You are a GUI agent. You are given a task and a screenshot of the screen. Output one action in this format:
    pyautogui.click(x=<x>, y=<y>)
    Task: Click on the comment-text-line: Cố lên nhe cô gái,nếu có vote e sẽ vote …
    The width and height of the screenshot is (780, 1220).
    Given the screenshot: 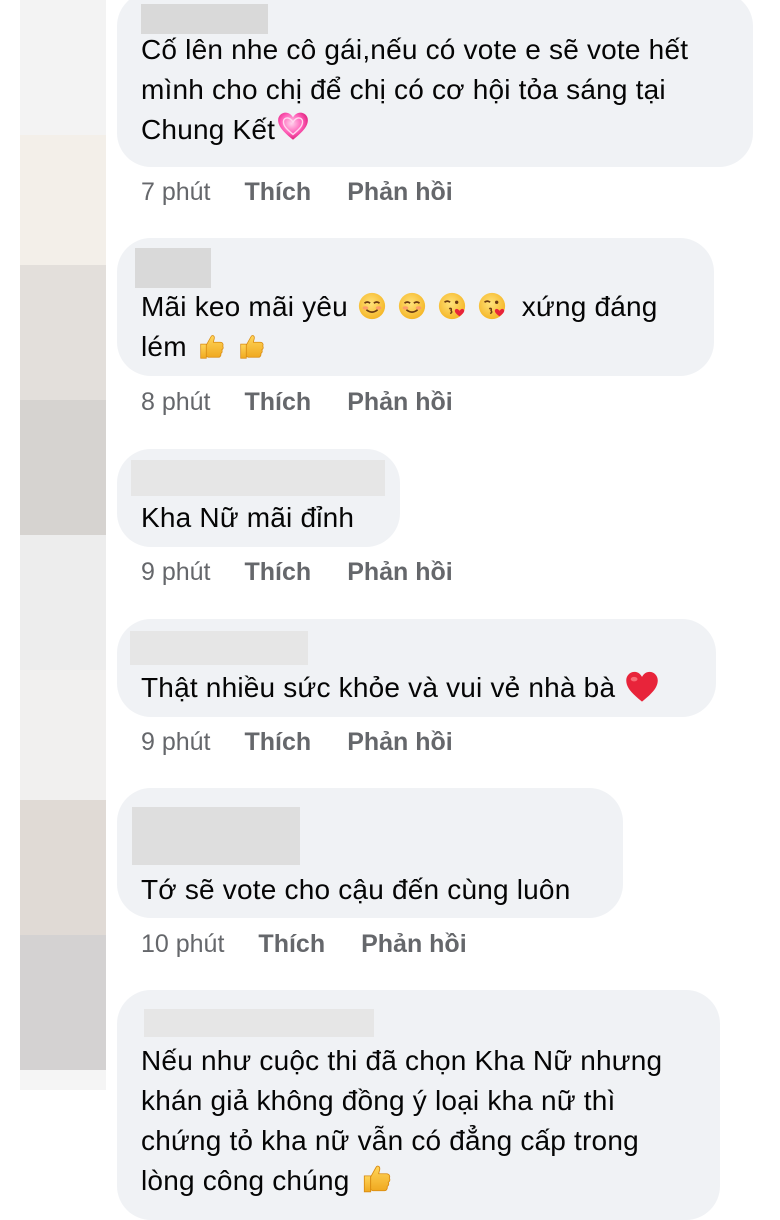 What is the action you would take?
    pyautogui.click(x=415, y=49)
    